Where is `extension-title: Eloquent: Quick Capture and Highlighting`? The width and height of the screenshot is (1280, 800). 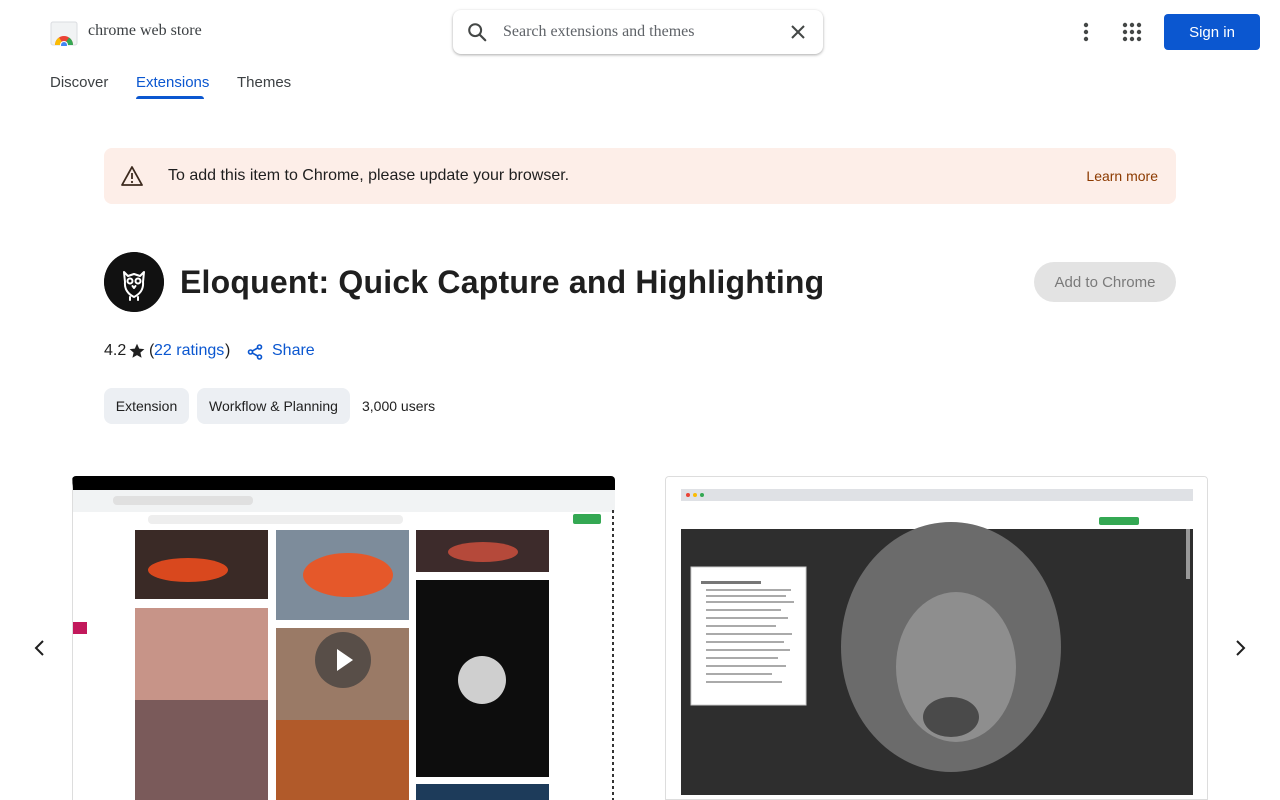
extension-title: Eloquent: Quick Capture and Highlighting is located at coordinates (502, 282).